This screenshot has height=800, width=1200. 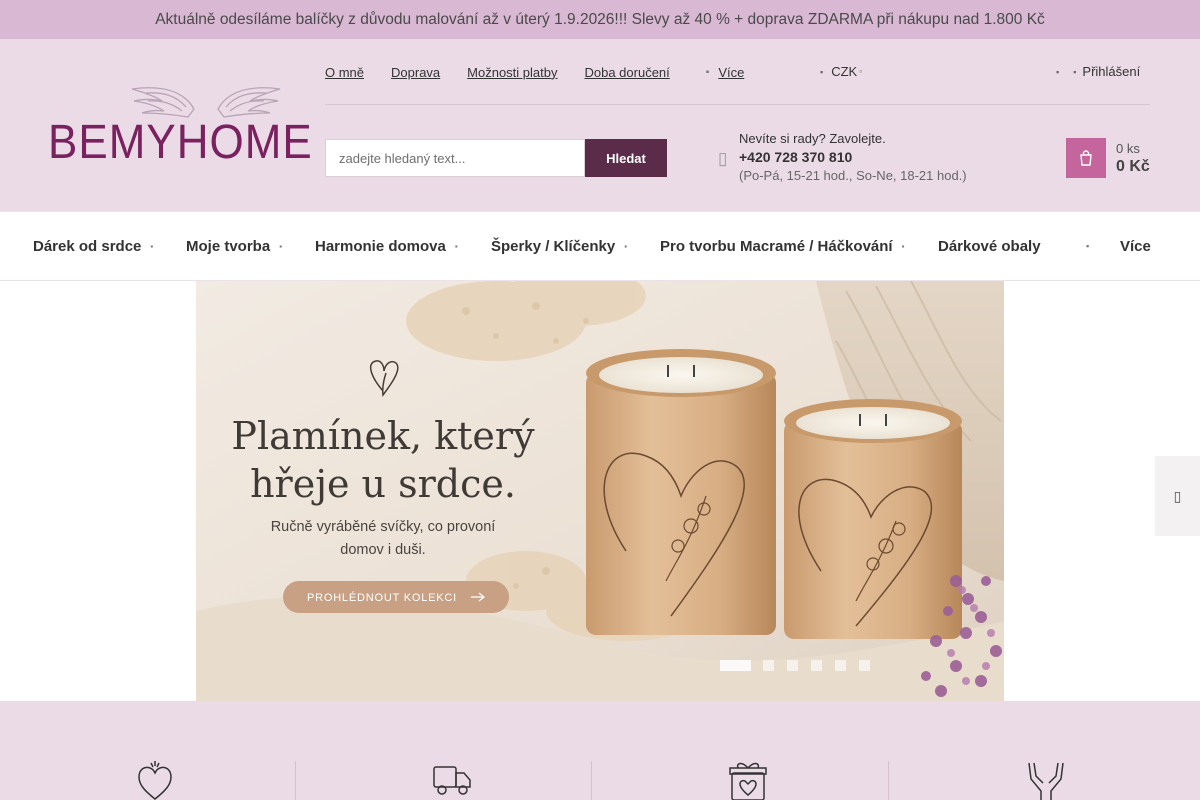 I want to click on features-strip, so click(x=600, y=750).